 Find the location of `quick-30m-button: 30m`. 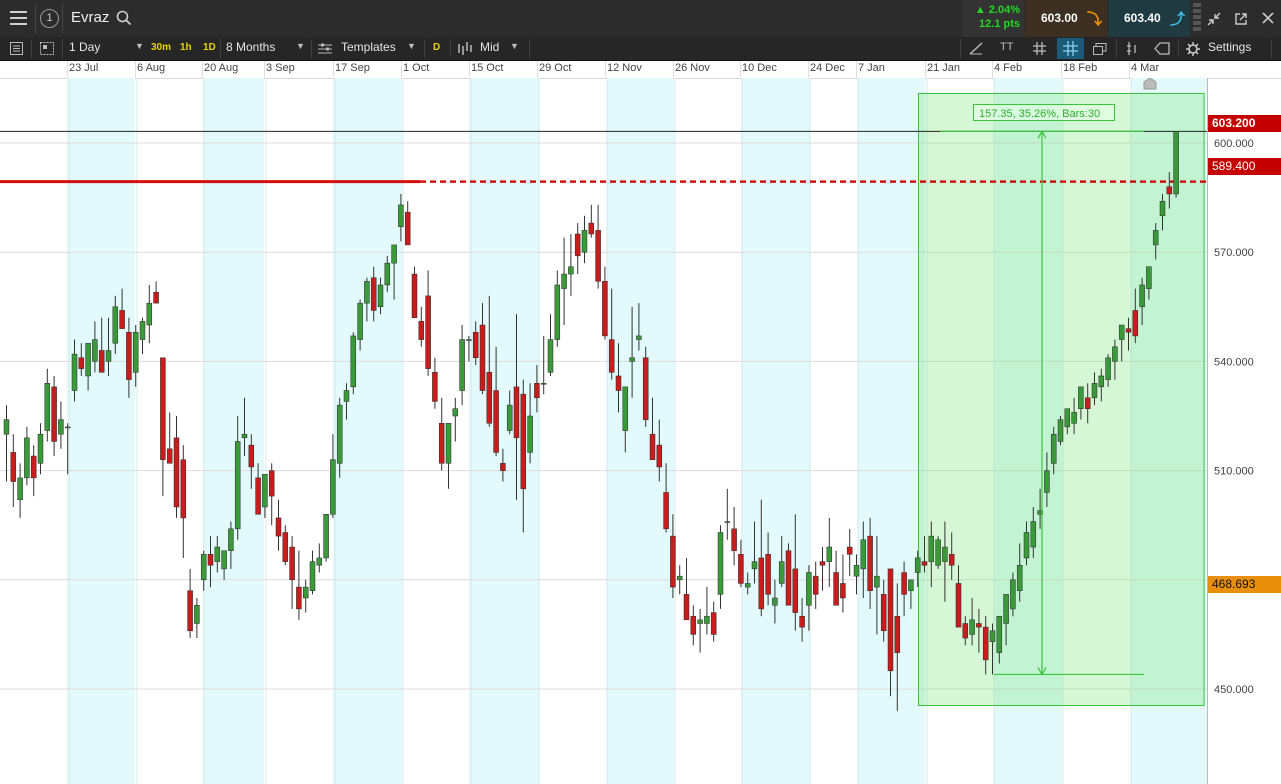

quick-30m-button: 30m is located at coordinates (161, 47).